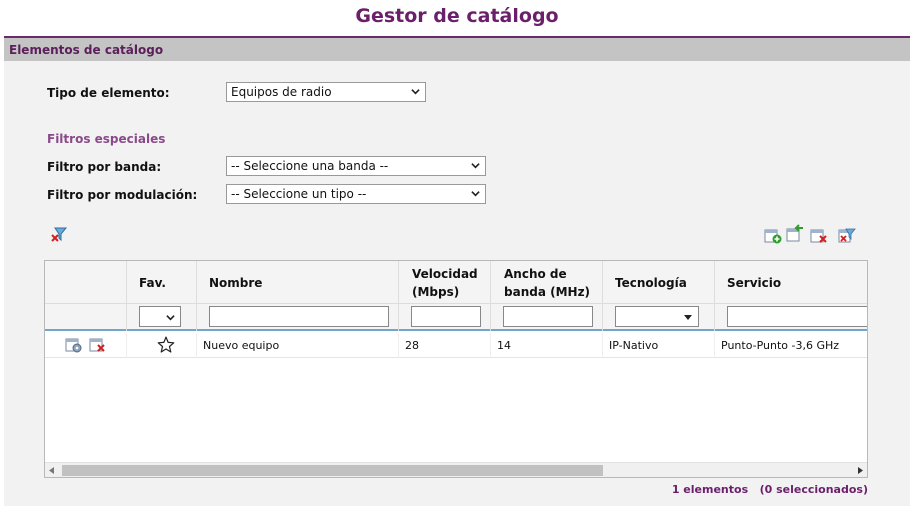  Describe the element at coordinates (160, 316) in the screenshot. I see `fav-filter-select` at that location.